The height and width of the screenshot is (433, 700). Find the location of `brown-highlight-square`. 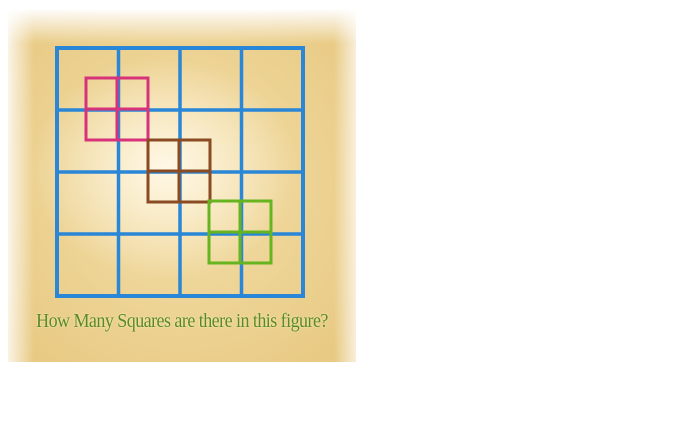

brown-highlight-square is located at coordinates (179, 171).